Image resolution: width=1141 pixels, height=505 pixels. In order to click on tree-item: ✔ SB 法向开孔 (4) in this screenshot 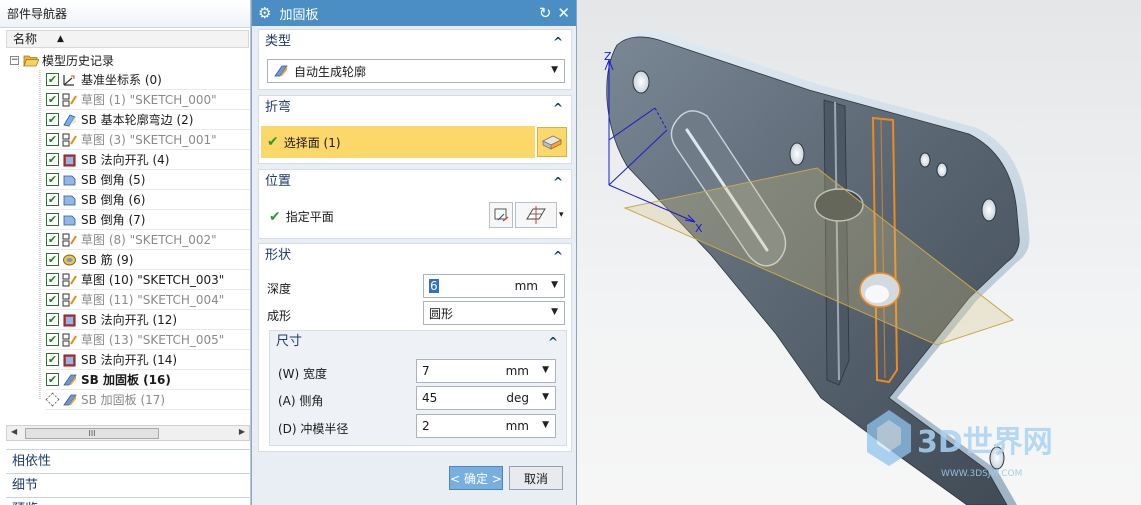, I will do `click(148, 160)`.